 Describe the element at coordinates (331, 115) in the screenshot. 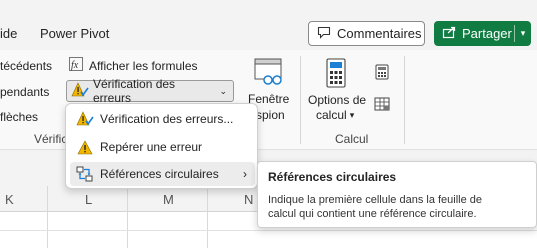

I see `calc-options-label-line2: calcul` at that location.